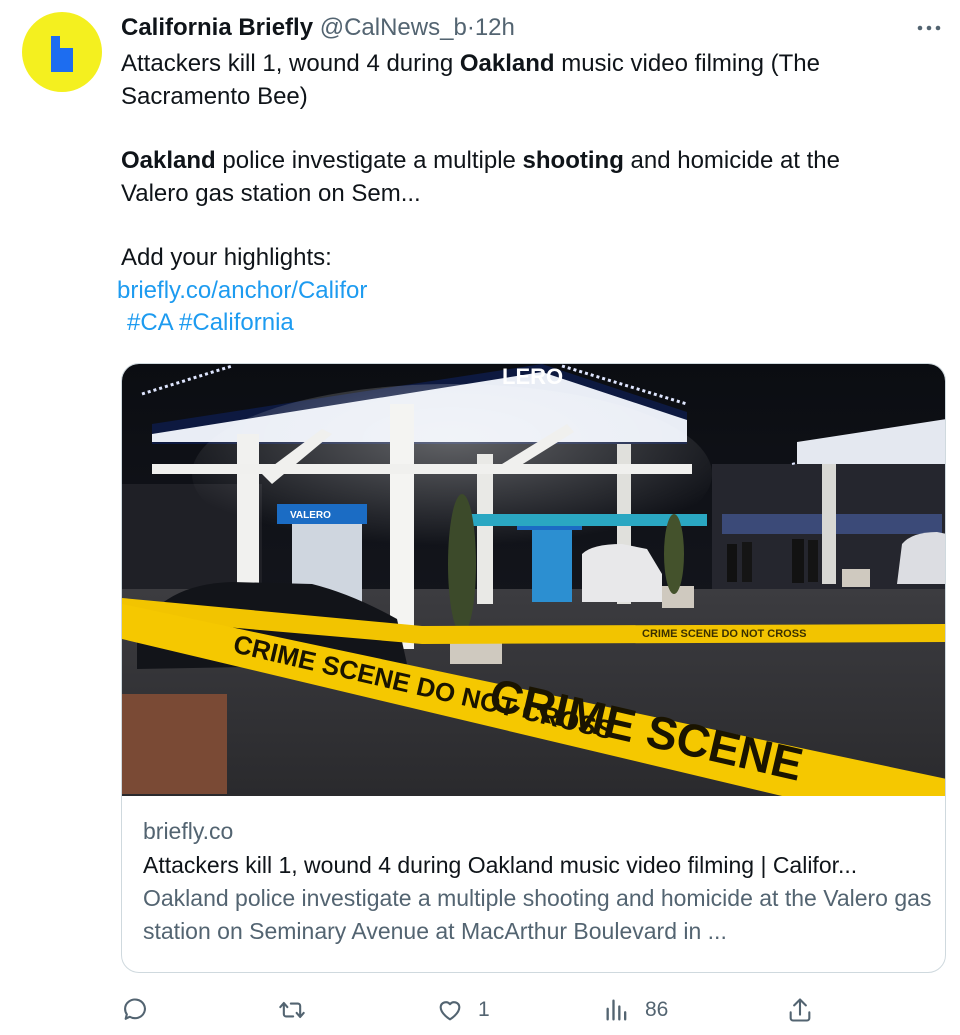 This screenshot has width=960, height=1035. Describe the element at coordinates (635, 1010) in the screenshot. I see `views-button: 86` at that location.